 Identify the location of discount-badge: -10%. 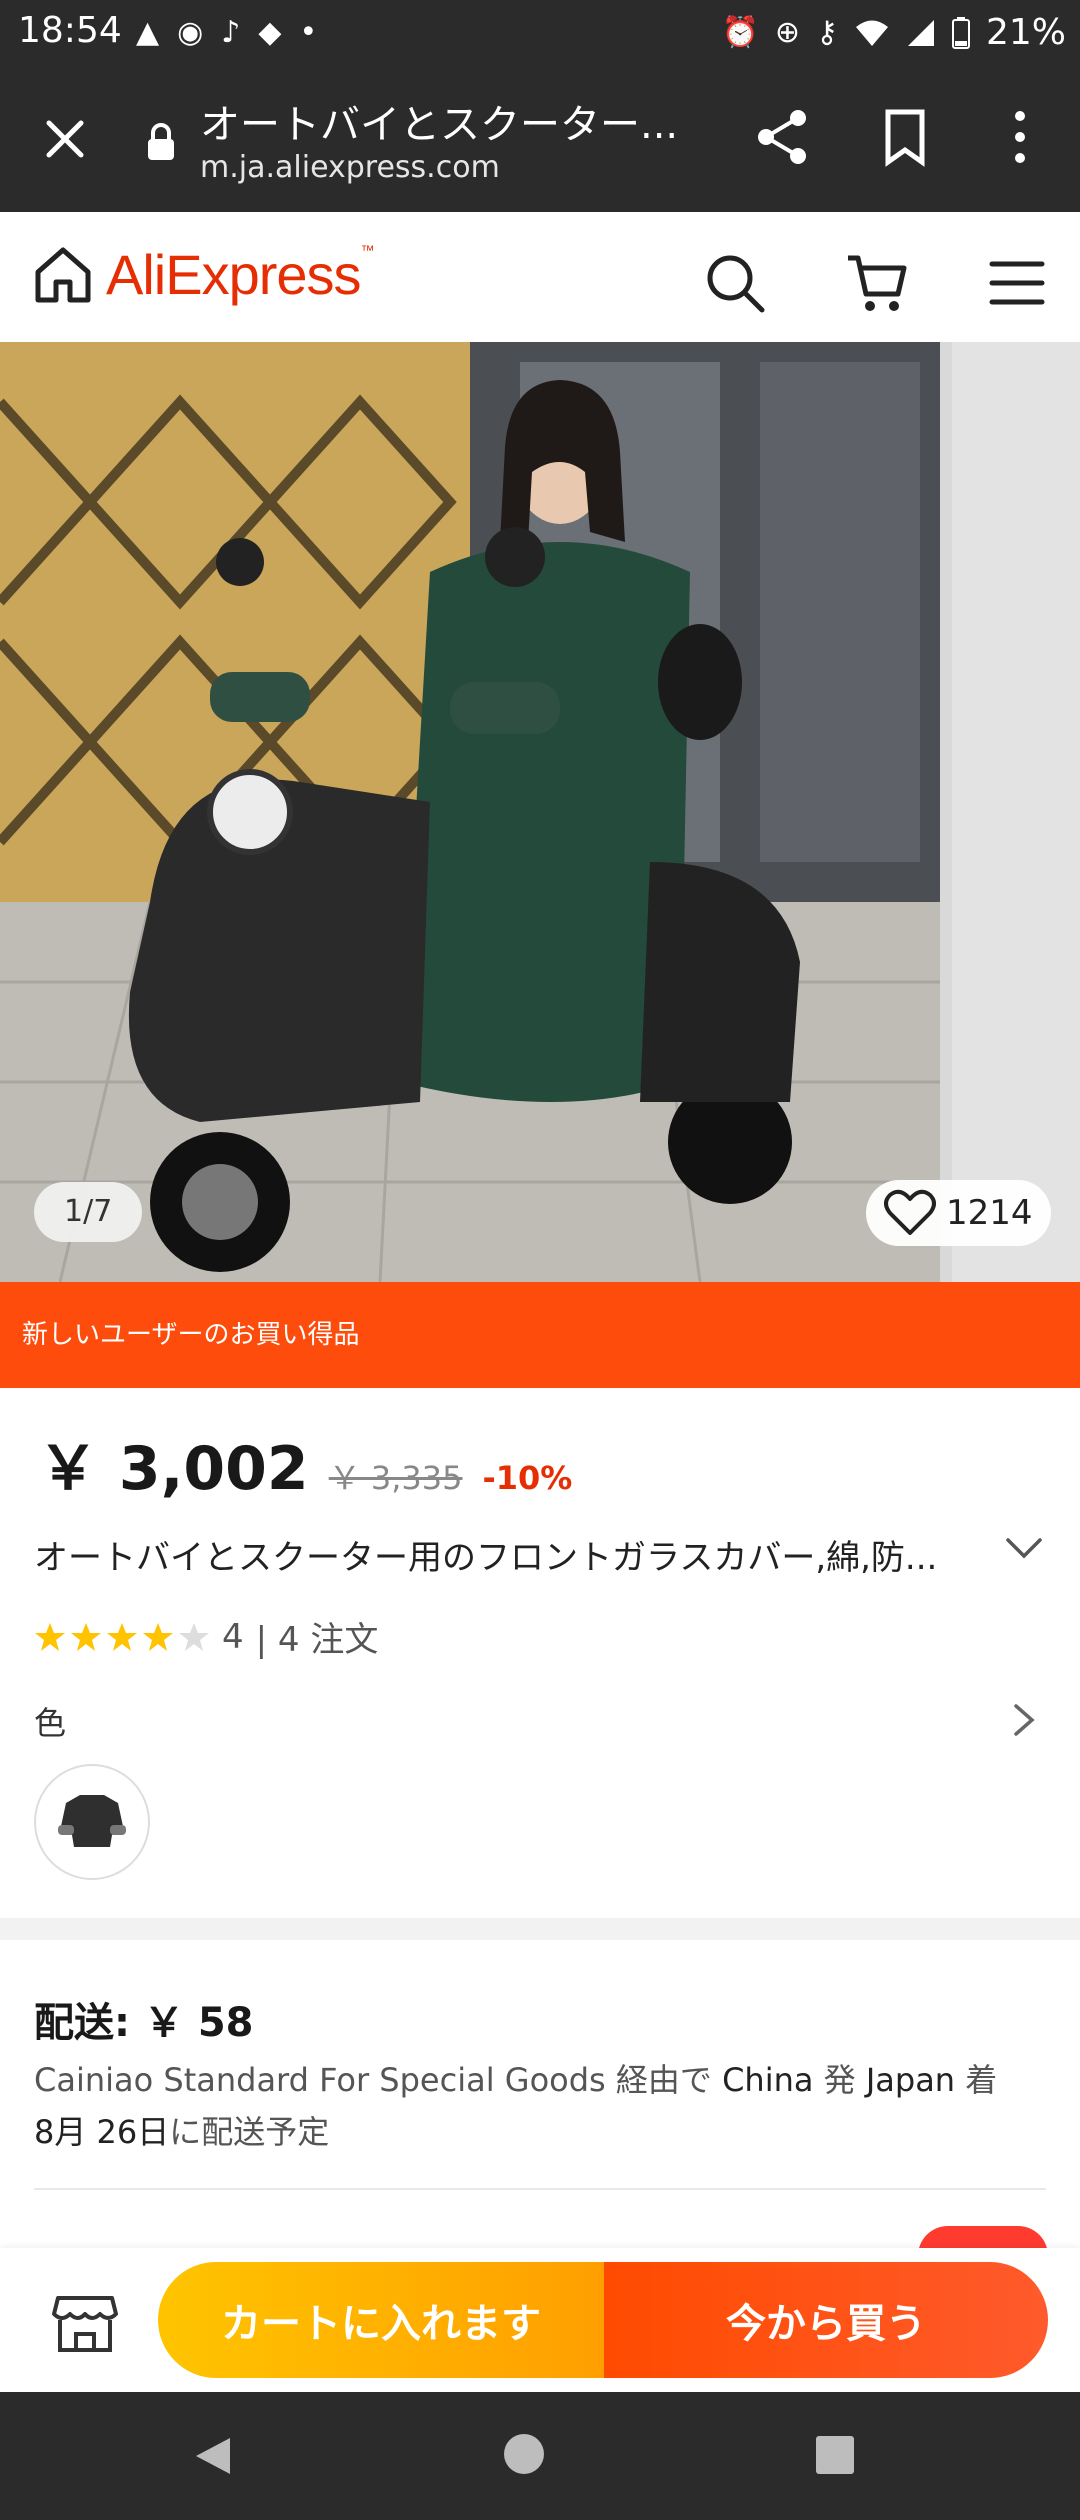
(527, 1478).